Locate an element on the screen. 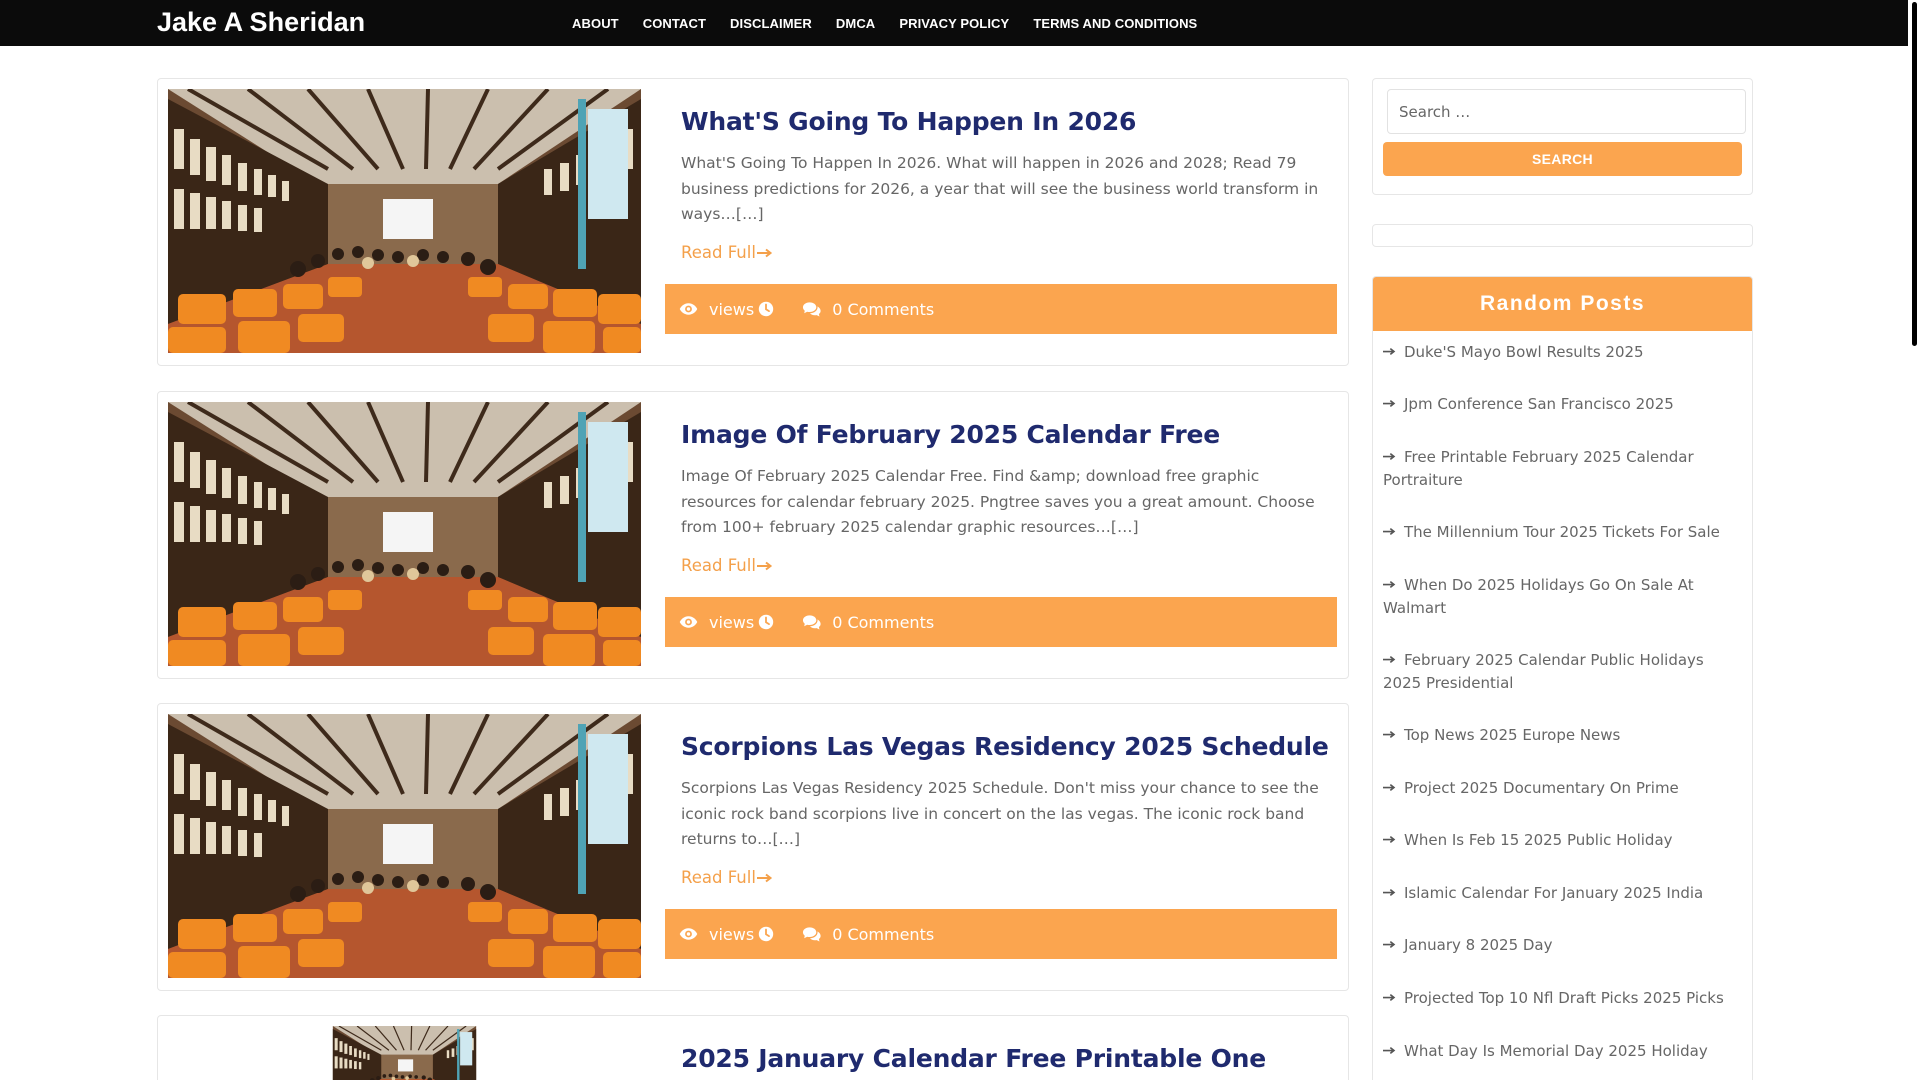 The height and width of the screenshot is (1080, 1920). random-post-link: January 8 2025 Day is located at coordinates (1561, 945).